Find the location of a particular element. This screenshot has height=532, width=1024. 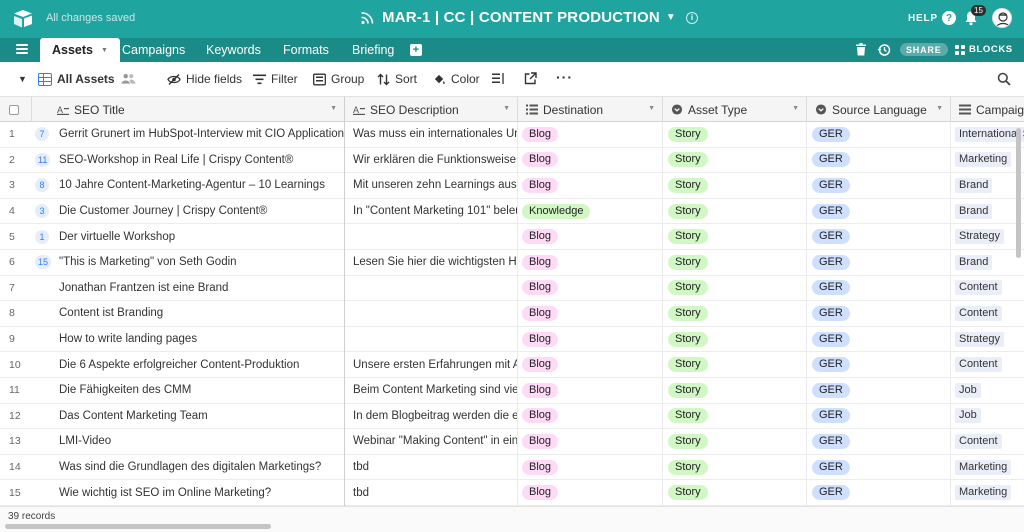

checkbox is located at coordinates (14, 109).